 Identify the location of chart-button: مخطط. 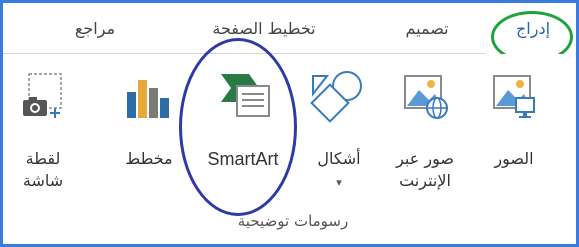
(149, 128).